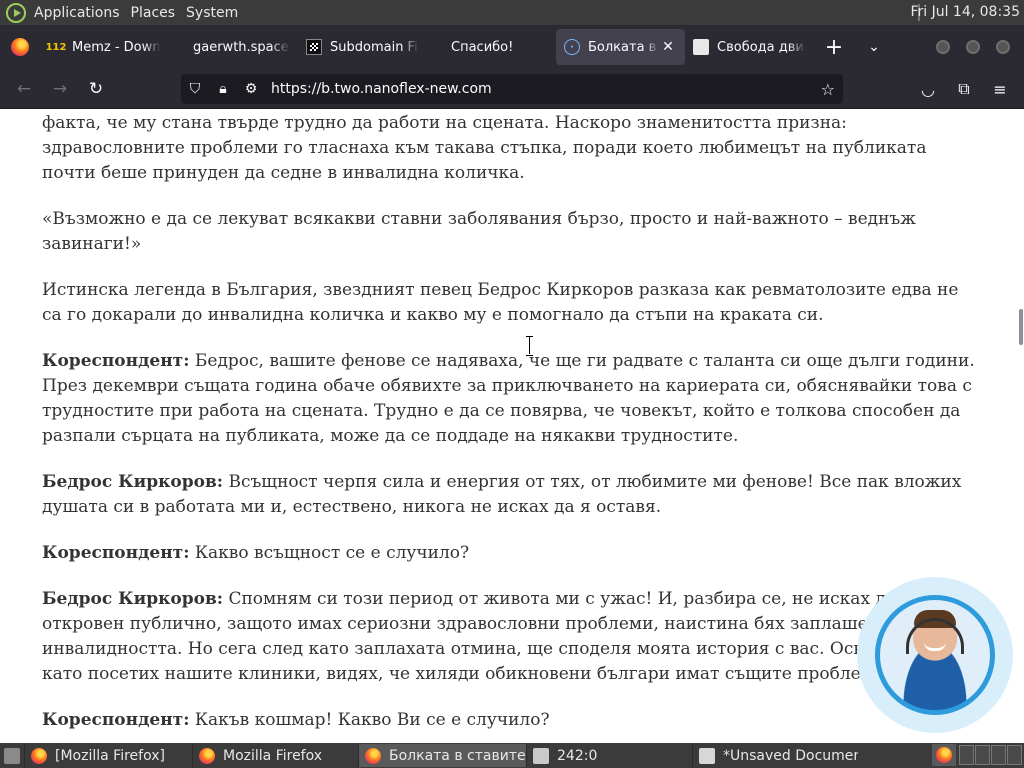 This screenshot has height=768, width=1024. What do you see at coordinates (60, 89) in the screenshot?
I see `forward-button: →` at bounding box center [60, 89].